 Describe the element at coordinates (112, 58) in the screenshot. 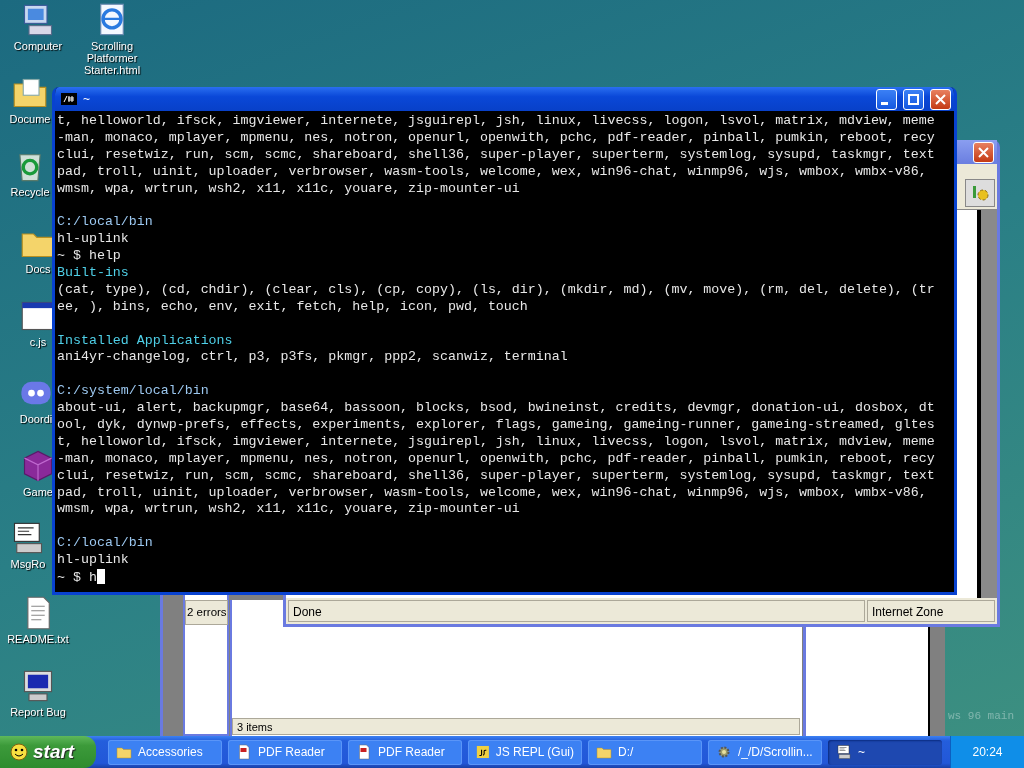

I see `icon-label: Scrolling Platformer Starter.html` at that location.